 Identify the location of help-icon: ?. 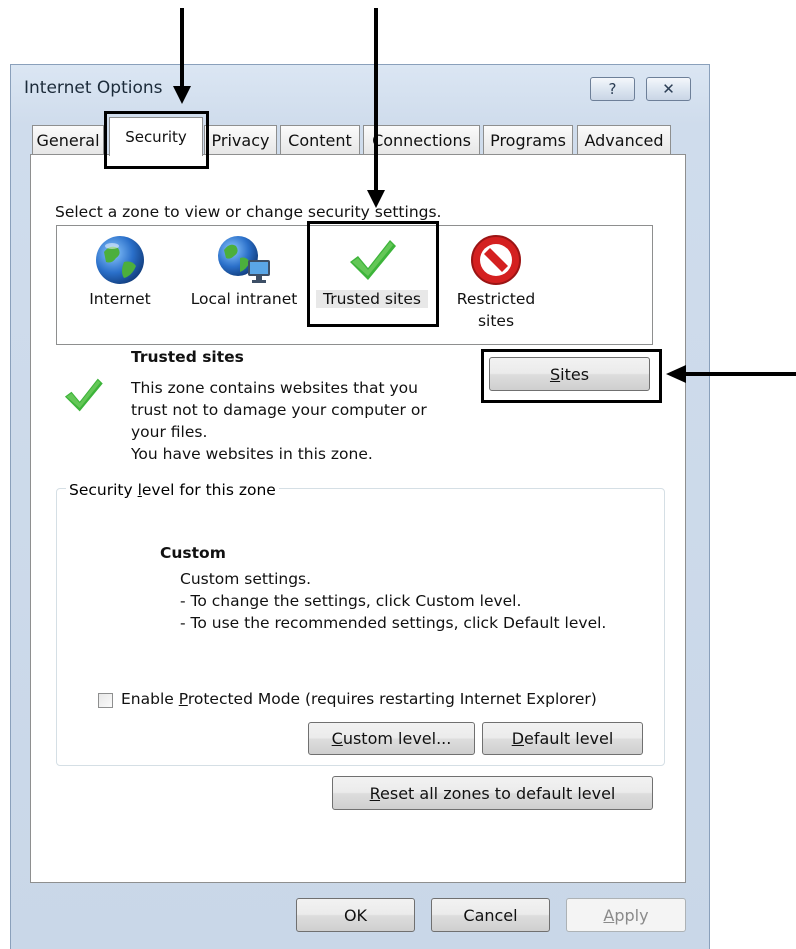
(612, 89).